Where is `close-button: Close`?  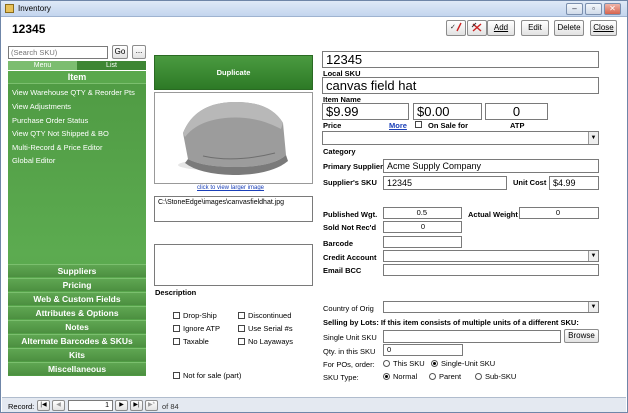 close-button: Close is located at coordinates (603, 28).